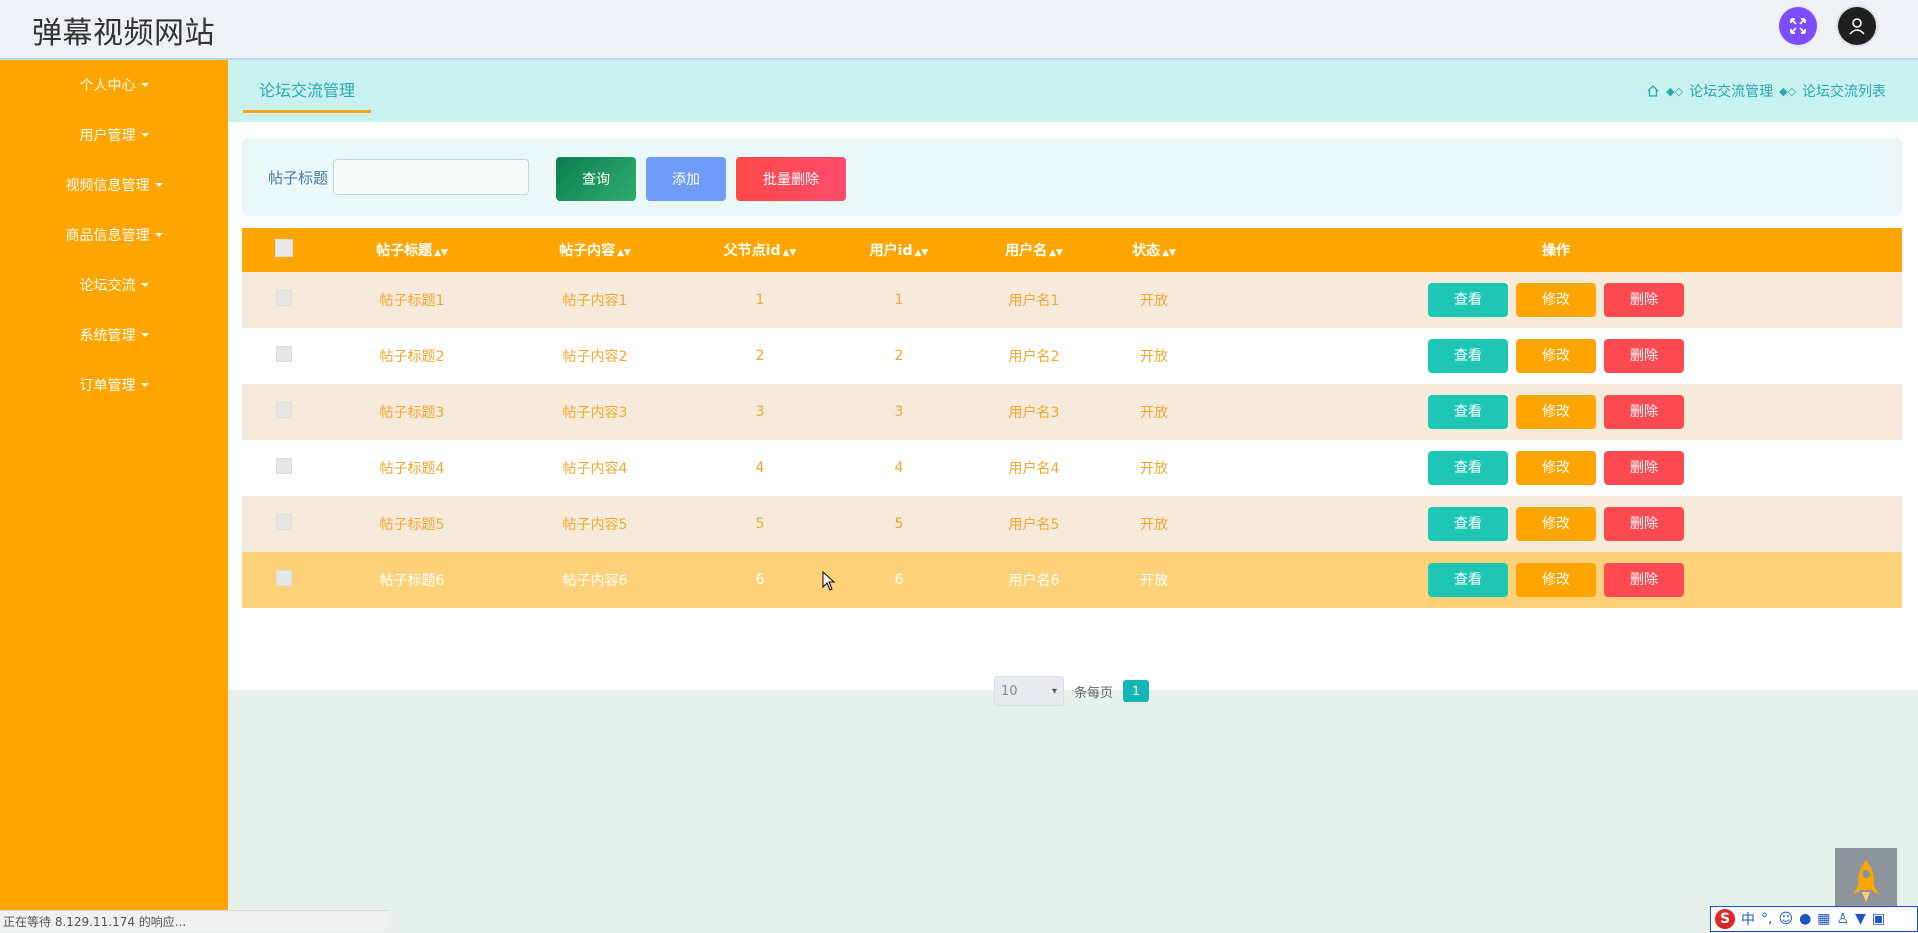 The height and width of the screenshot is (933, 1918). What do you see at coordinates (899, 250) in the screenshot?
I see `column-header-user-id: 用户id ▲▼` at bounding box center [899, 250].